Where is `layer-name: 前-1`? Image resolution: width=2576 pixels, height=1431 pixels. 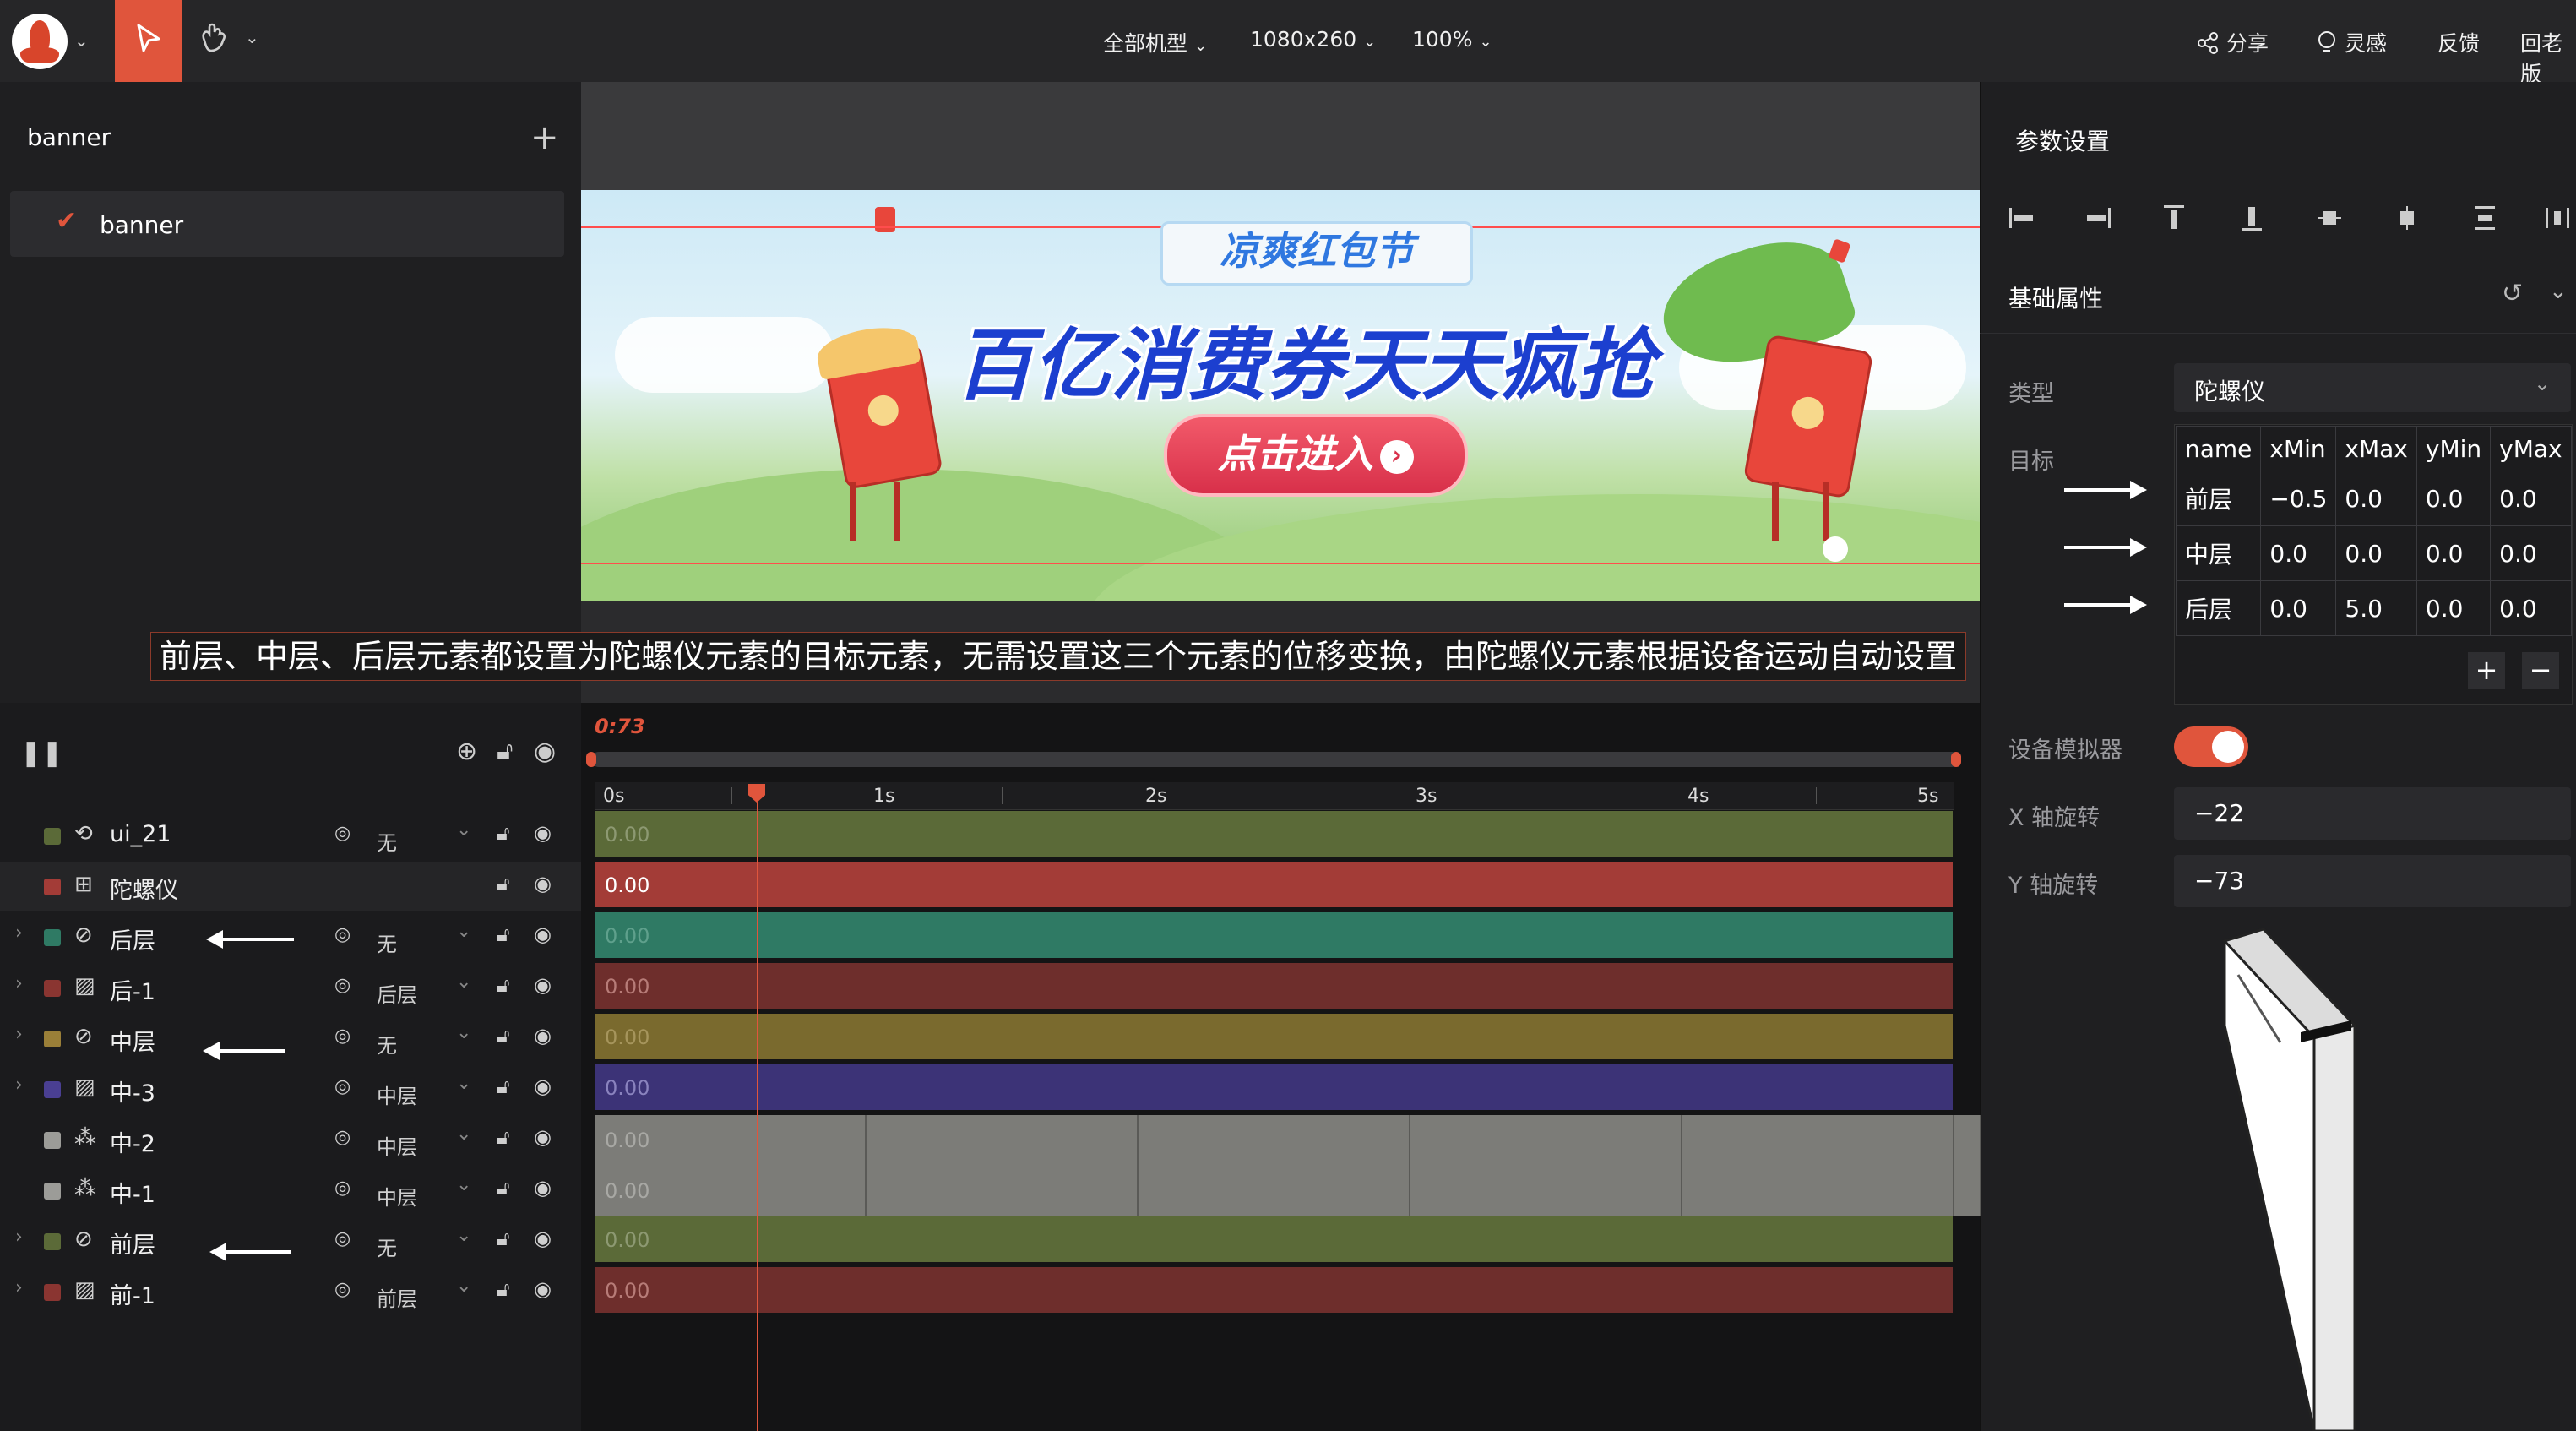 layer-name: 前-1 is located at coordinates (132, 1293).